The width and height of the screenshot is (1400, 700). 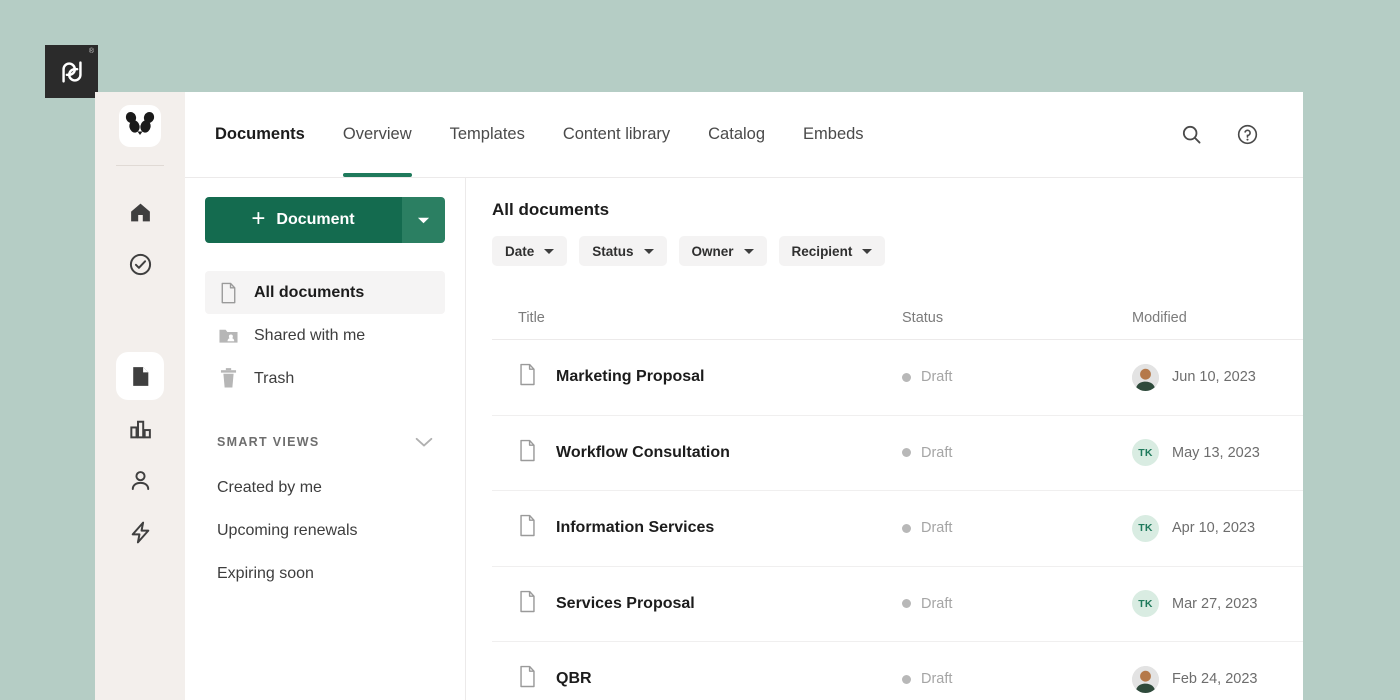 I want to click on lightning-icon, so click(x=140, y=532).